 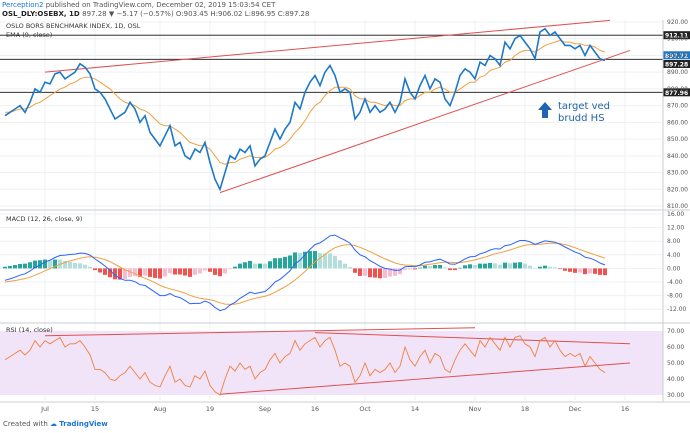 I want to click on footer: Created with ☁ TradingView, so click(x=55, y=424).